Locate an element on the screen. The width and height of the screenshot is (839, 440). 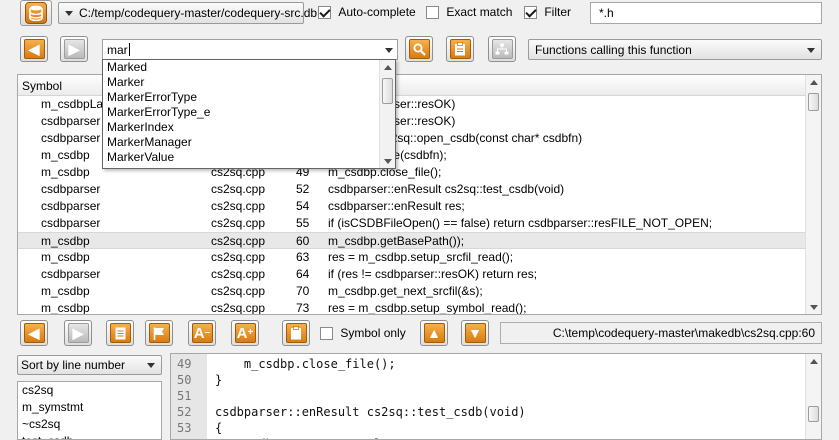
increase-font-button: A + is located at coordinates (245, 333).